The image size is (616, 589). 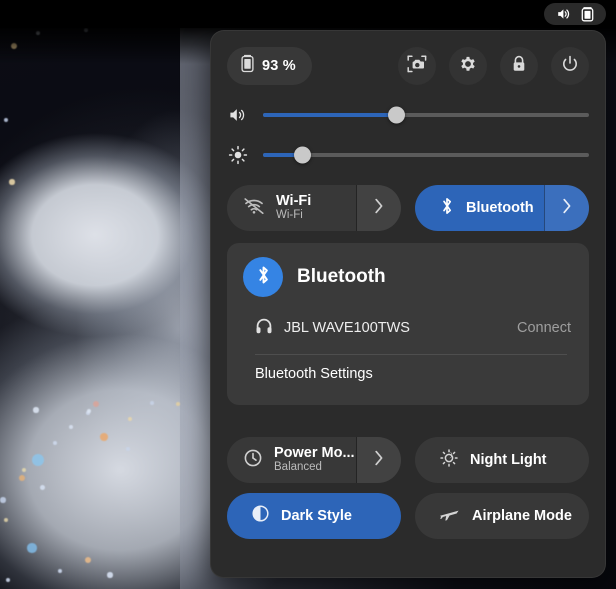 What do you see at coordinates (493, 66) in the screenshot?
I see `quick-settings-actions` at bounding box center [493, 66].